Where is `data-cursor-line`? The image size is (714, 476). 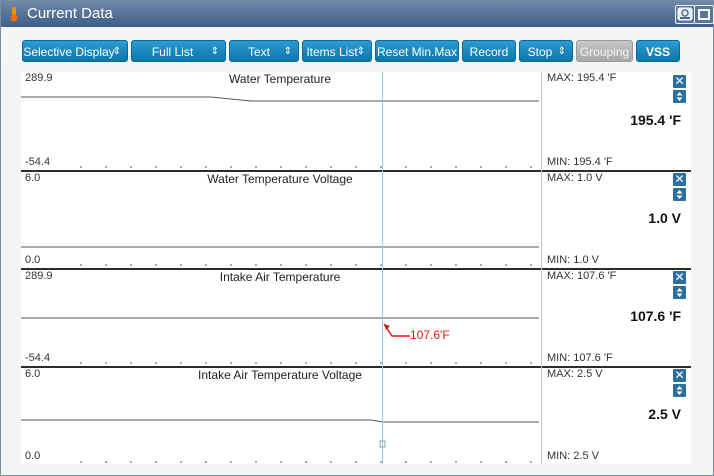
data-cursor-line is located at coordinates (382, 268).